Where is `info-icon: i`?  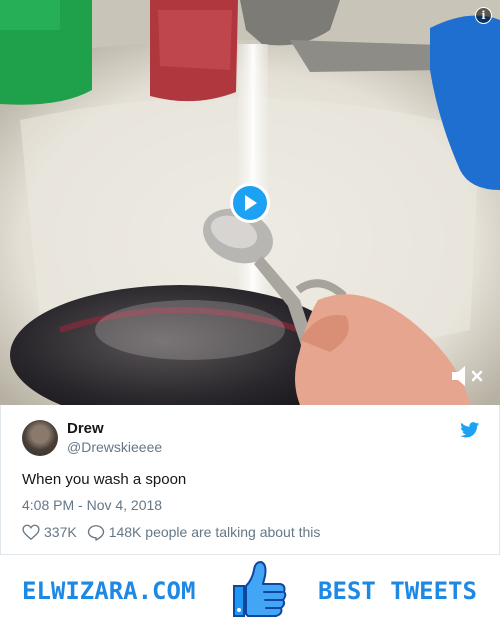
info-icon: i is located at coordinates (483, 15).